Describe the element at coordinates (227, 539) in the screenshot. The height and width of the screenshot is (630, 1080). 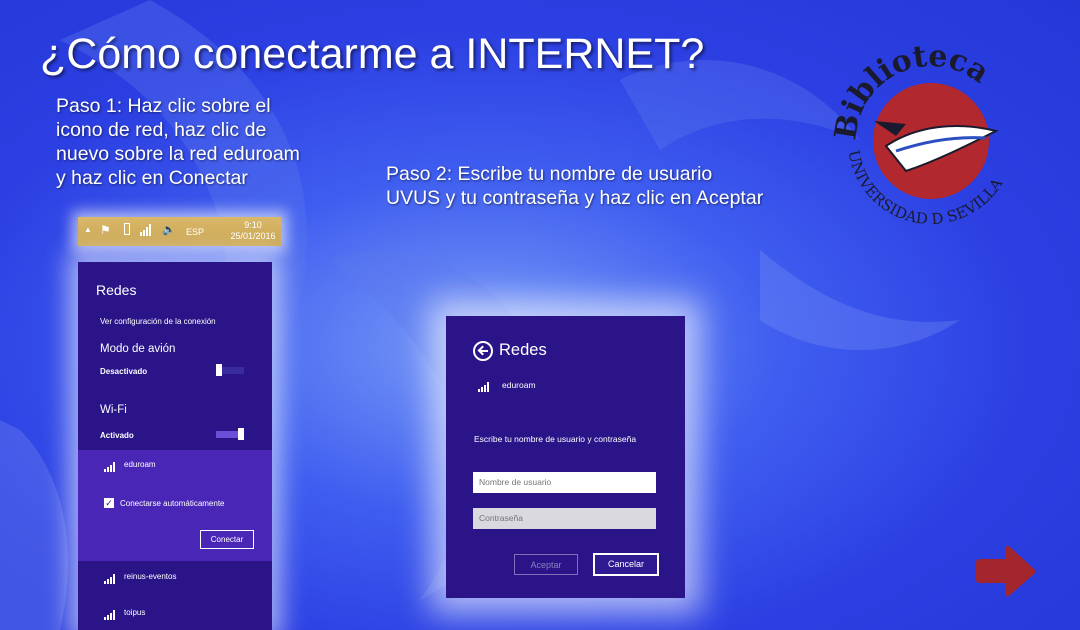
I see `connect-button: Conectar` at that location.